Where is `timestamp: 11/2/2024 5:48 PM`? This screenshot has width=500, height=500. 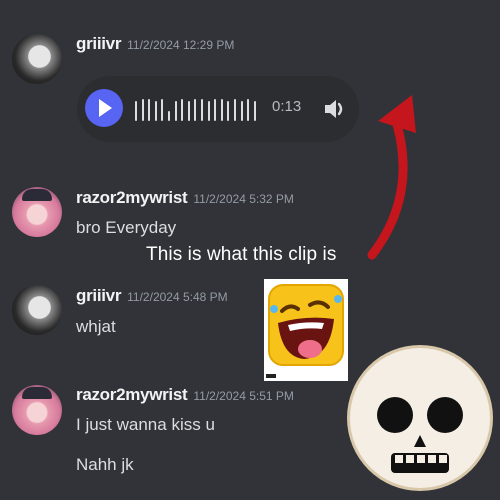 timestamp: 11/2/2024 5:48 PM is located at coordinates (177, 297).